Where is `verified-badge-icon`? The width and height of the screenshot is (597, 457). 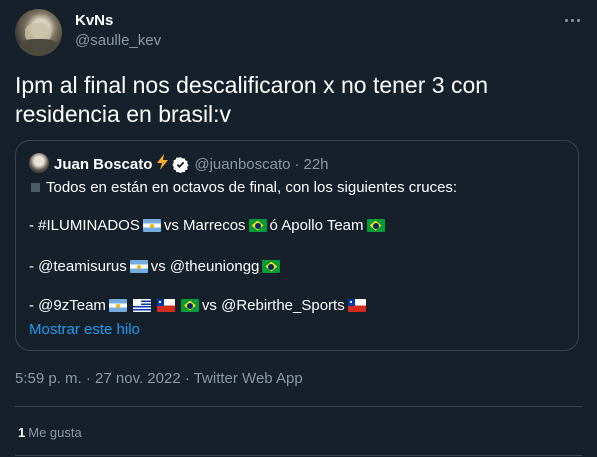
verified-badge-icon is located at coordinates (181, 165).